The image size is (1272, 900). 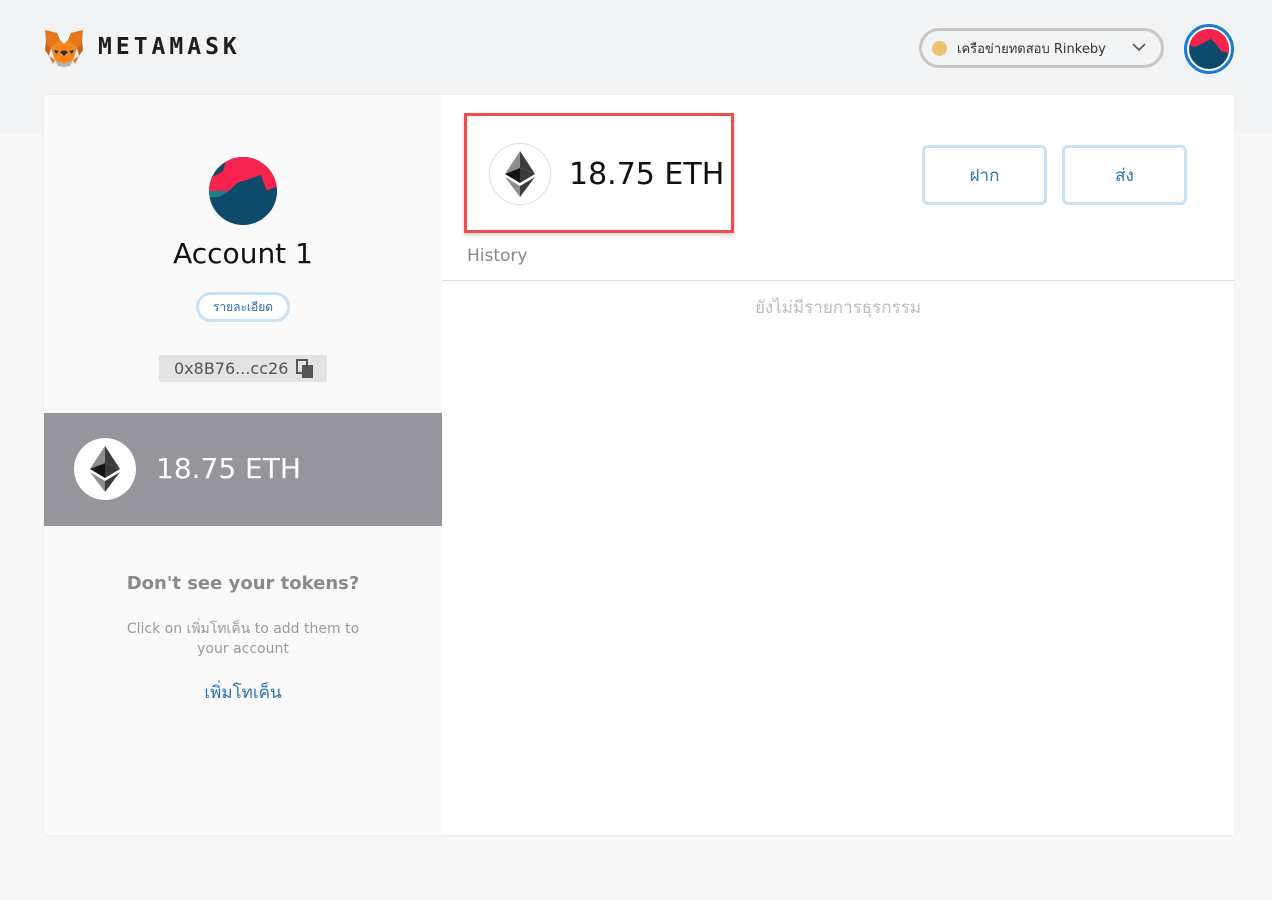 I want to click on metamask-fox-icon, so click(x=64, y=48).